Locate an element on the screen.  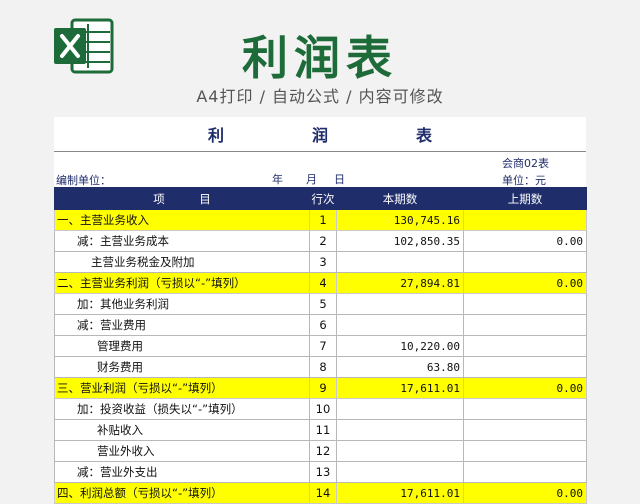
line-no-cell: 14 is located at coordinates (323, 493).